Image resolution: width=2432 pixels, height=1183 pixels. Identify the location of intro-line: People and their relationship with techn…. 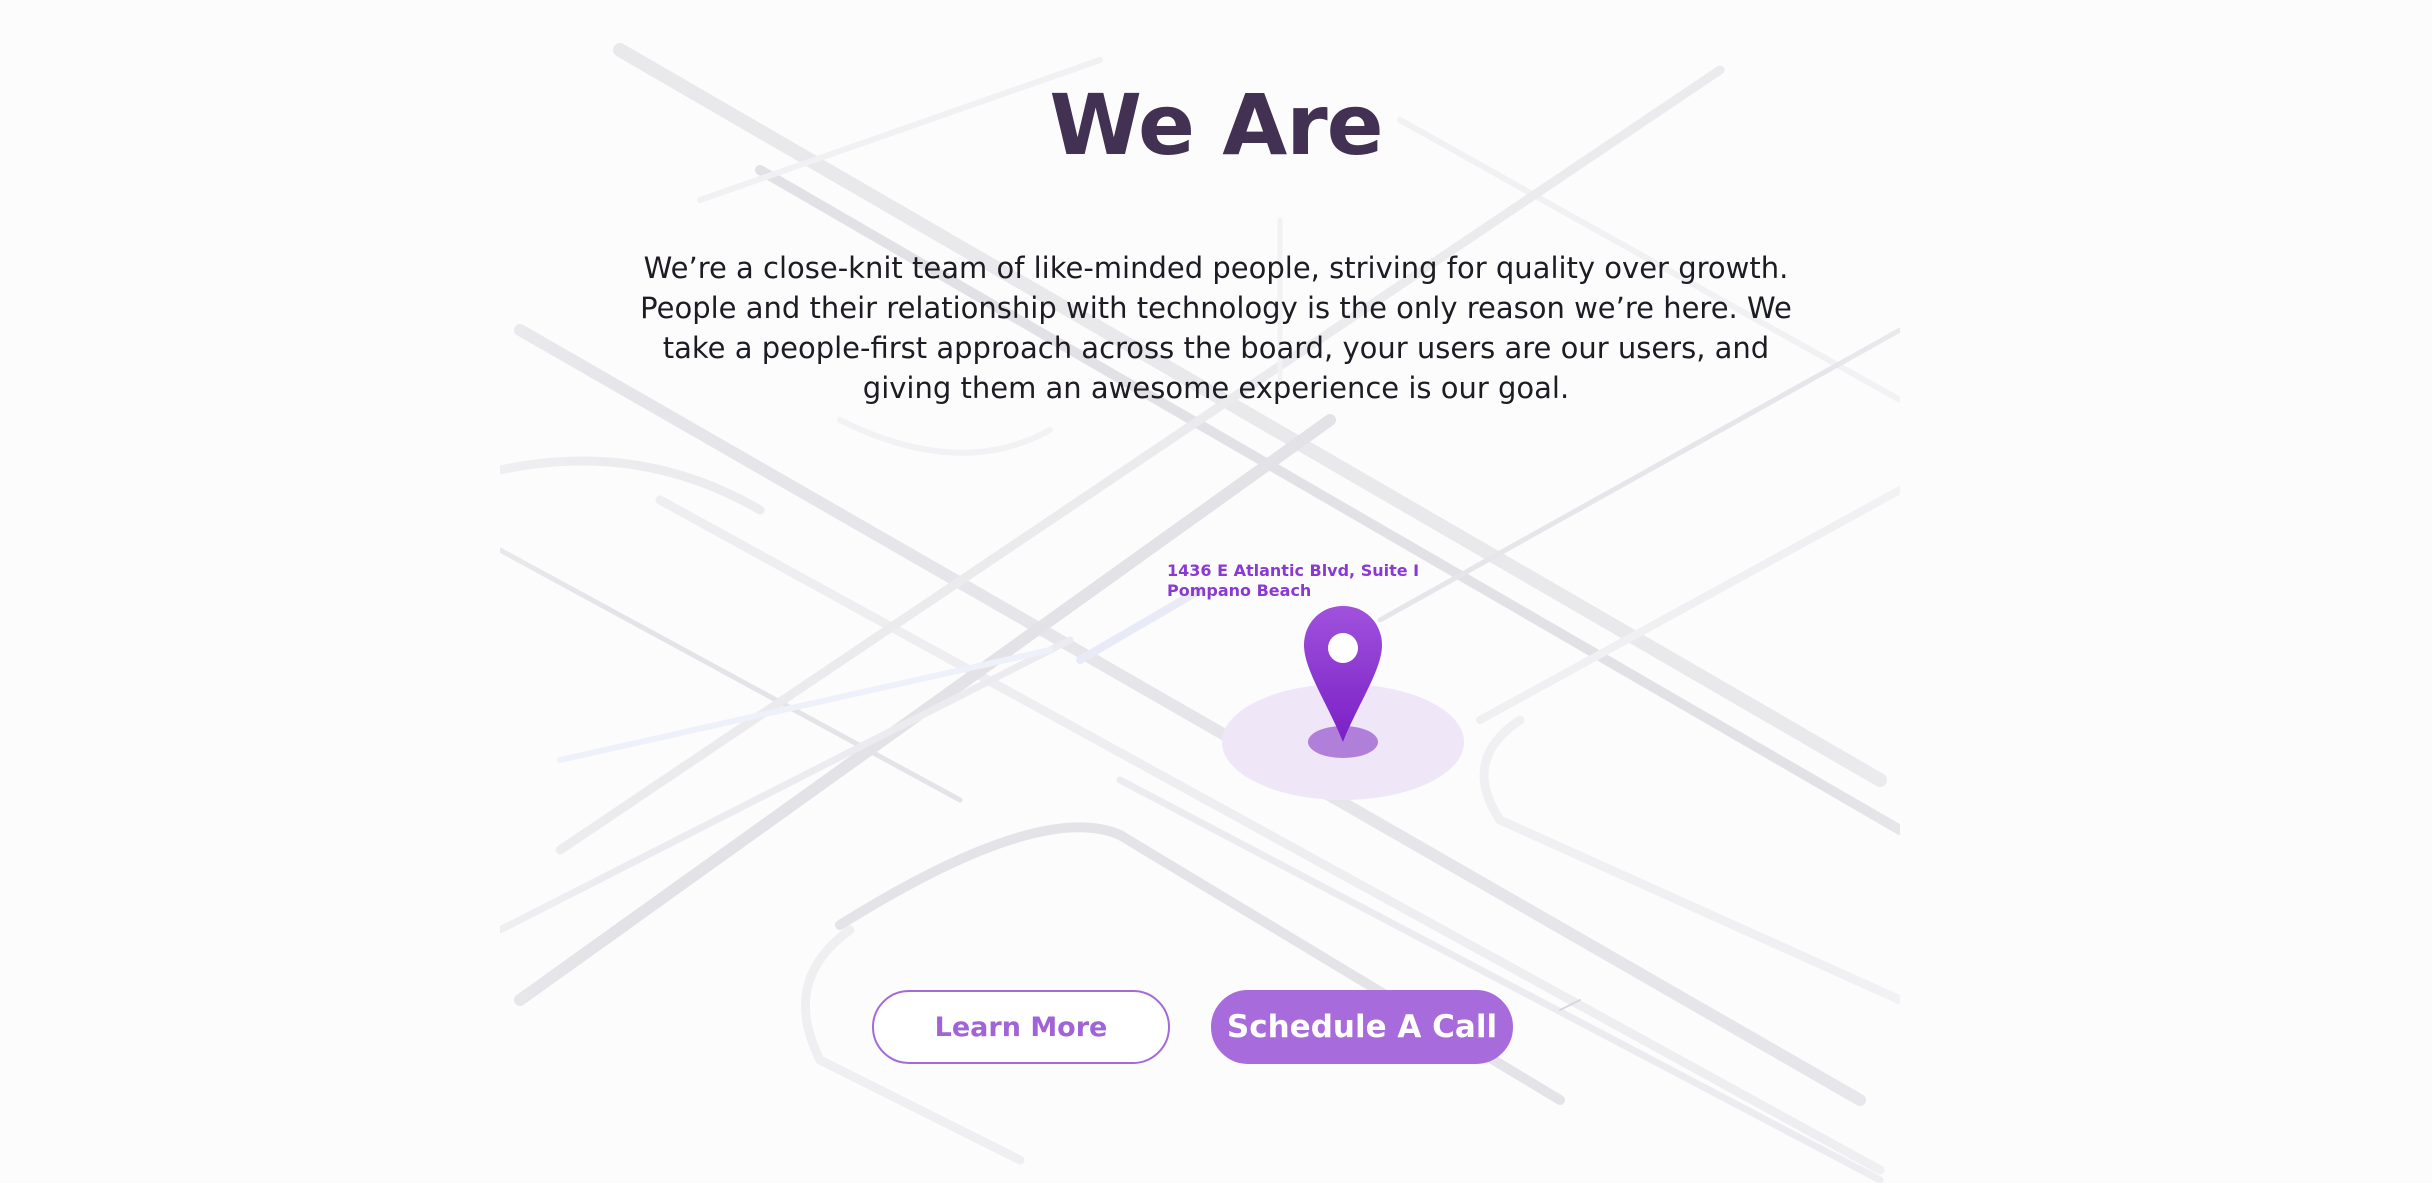
(1216, 308).